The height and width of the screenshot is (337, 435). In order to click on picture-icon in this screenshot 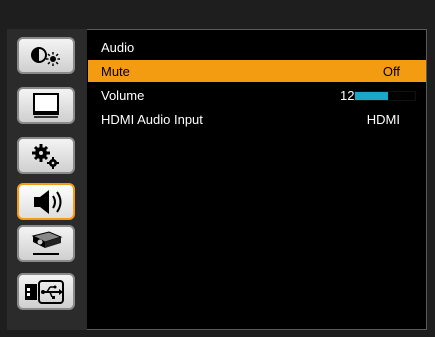, I will do `click(45, 56)`.